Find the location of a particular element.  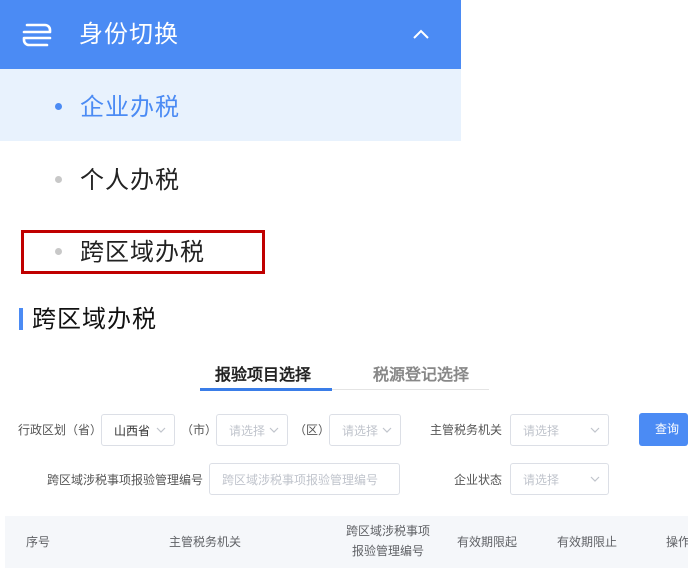

tax-authority-select: 请选择 is located at coordinates (559, 430).